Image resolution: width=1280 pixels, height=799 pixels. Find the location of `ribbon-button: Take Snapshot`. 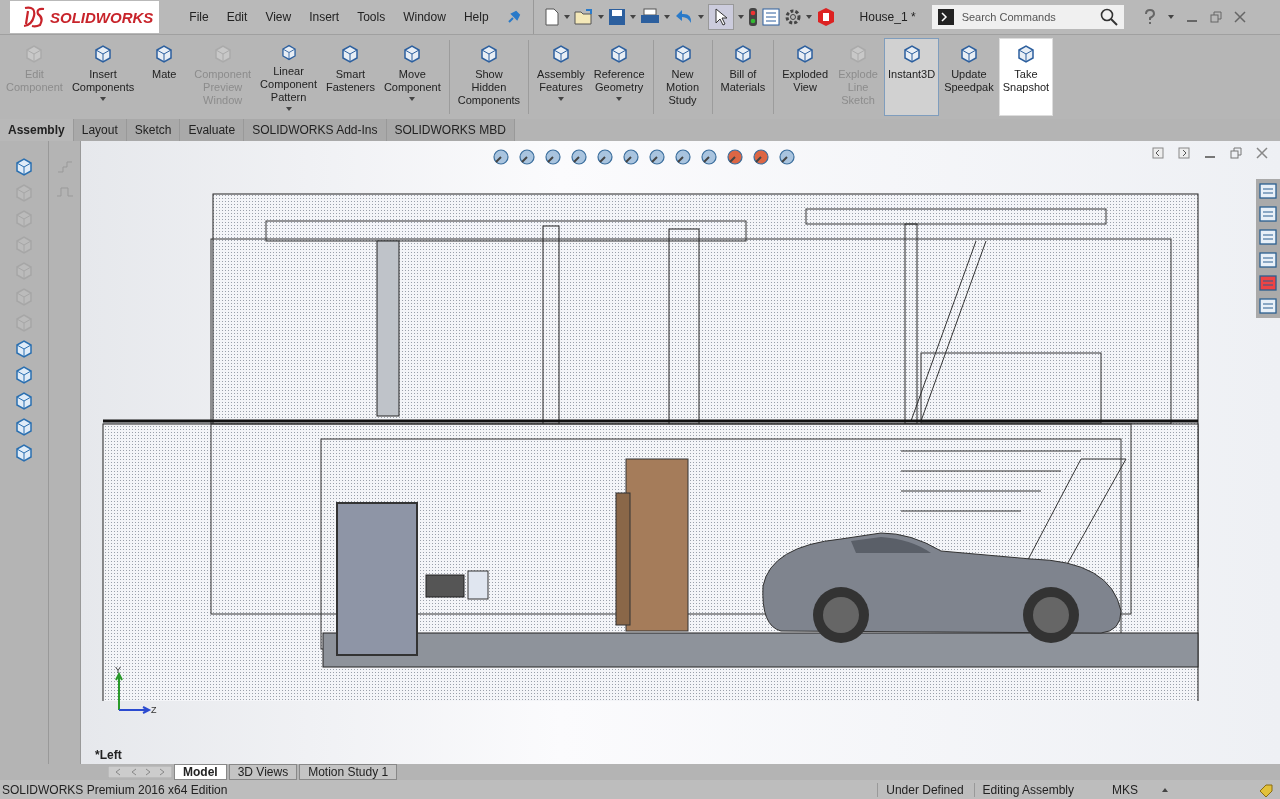

ribbon-button: Take Snapshot is located at coordinates (1026, 77).